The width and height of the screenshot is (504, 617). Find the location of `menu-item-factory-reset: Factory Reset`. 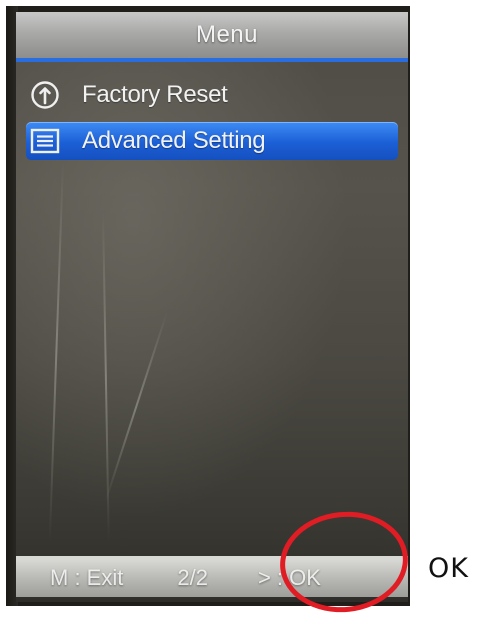

menu-item-factory-reset: Factory Reset is located at coordinates (212, 95).